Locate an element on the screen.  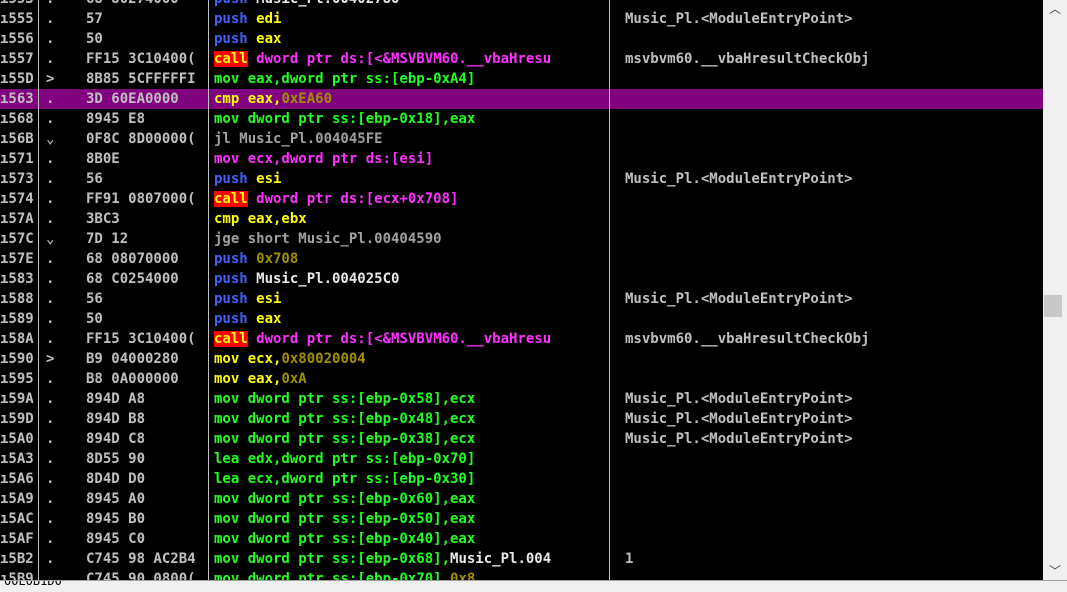
instruction-row: ı553. 68 80274000 push Music_Pl.00402780 is located at coordinates (521, 4).